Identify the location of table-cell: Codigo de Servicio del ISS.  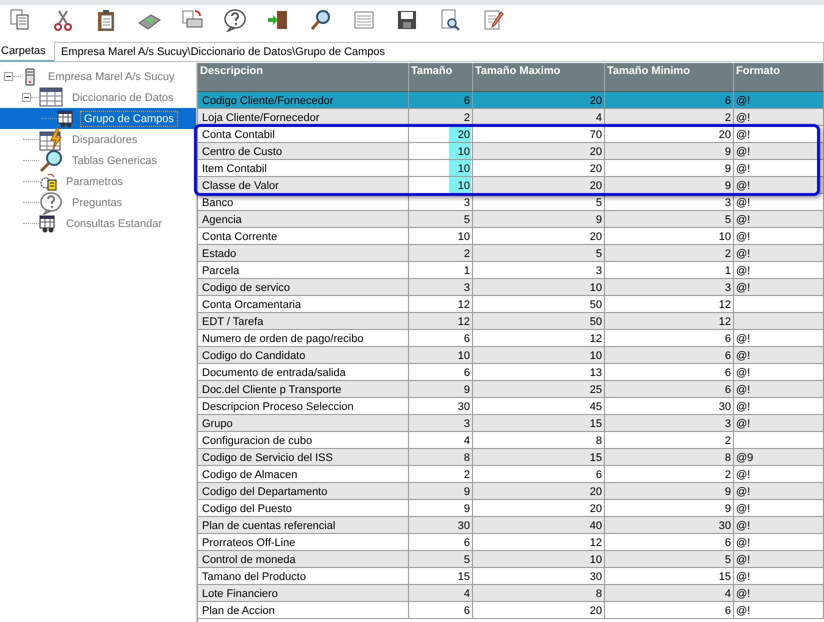
(303, 457).